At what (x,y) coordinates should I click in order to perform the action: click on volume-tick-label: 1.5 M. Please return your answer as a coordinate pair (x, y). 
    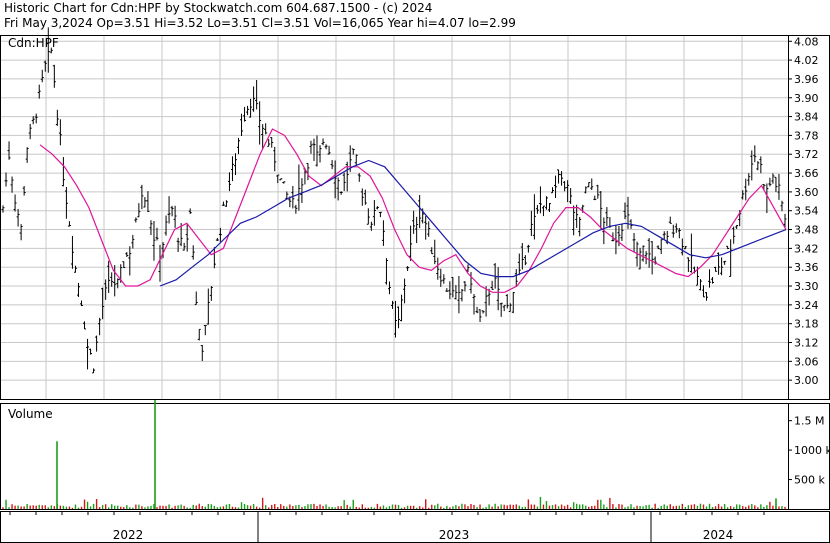
    Looking at the image, I should click on (809, 421).